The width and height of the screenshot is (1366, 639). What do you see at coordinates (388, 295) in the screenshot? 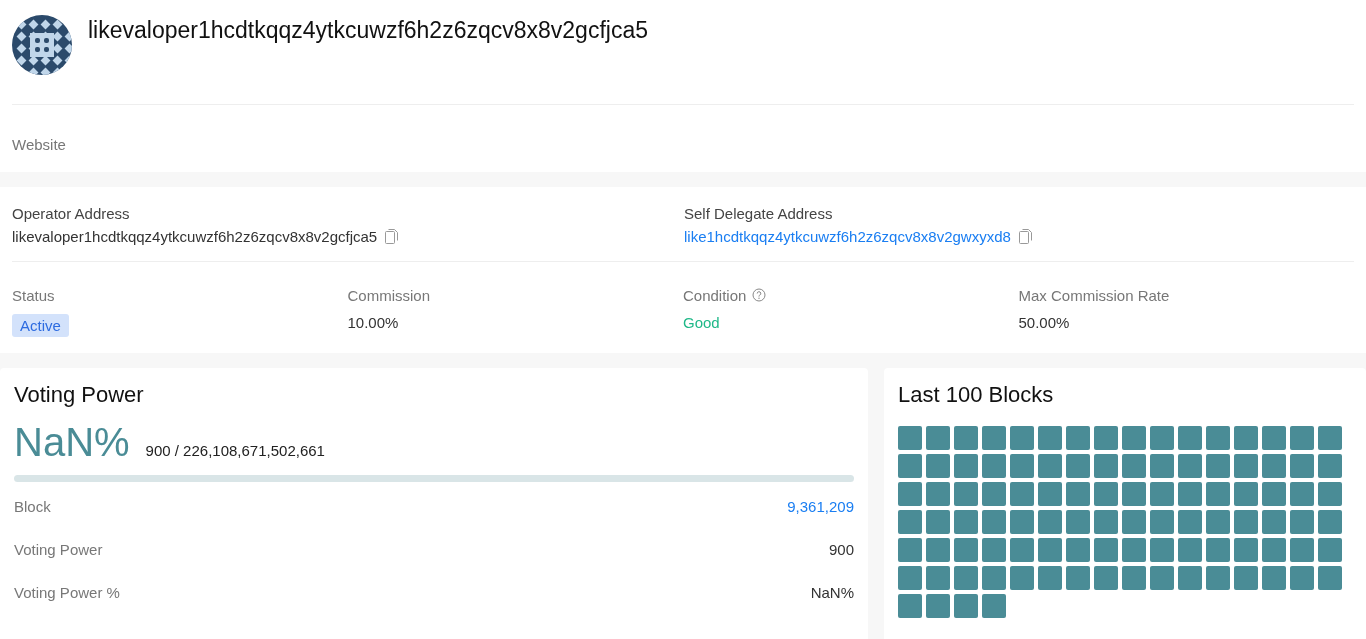
I see `stat-label: Commission` at bounding box center [388, 295].